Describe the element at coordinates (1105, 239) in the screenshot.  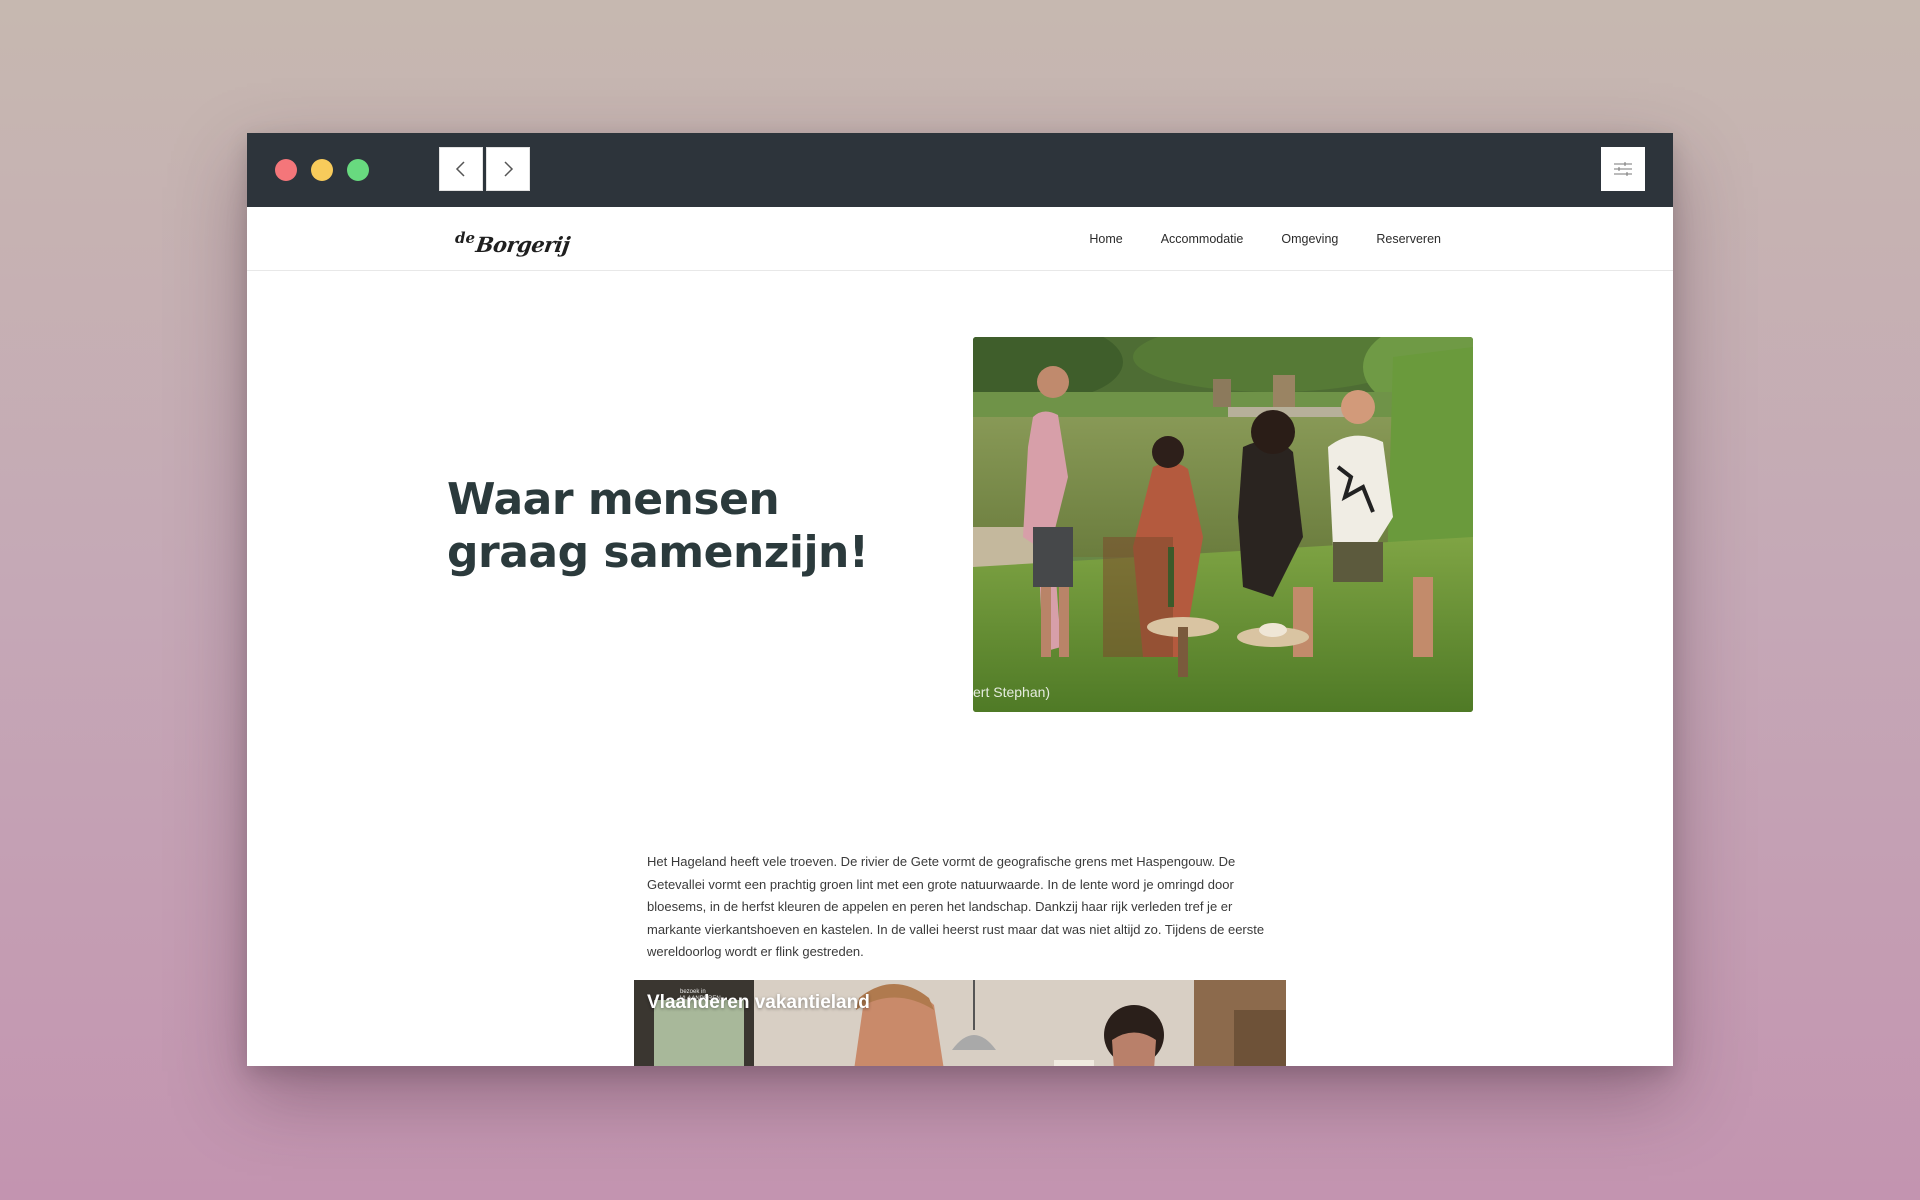
I see `nav-home: Home` at that location.